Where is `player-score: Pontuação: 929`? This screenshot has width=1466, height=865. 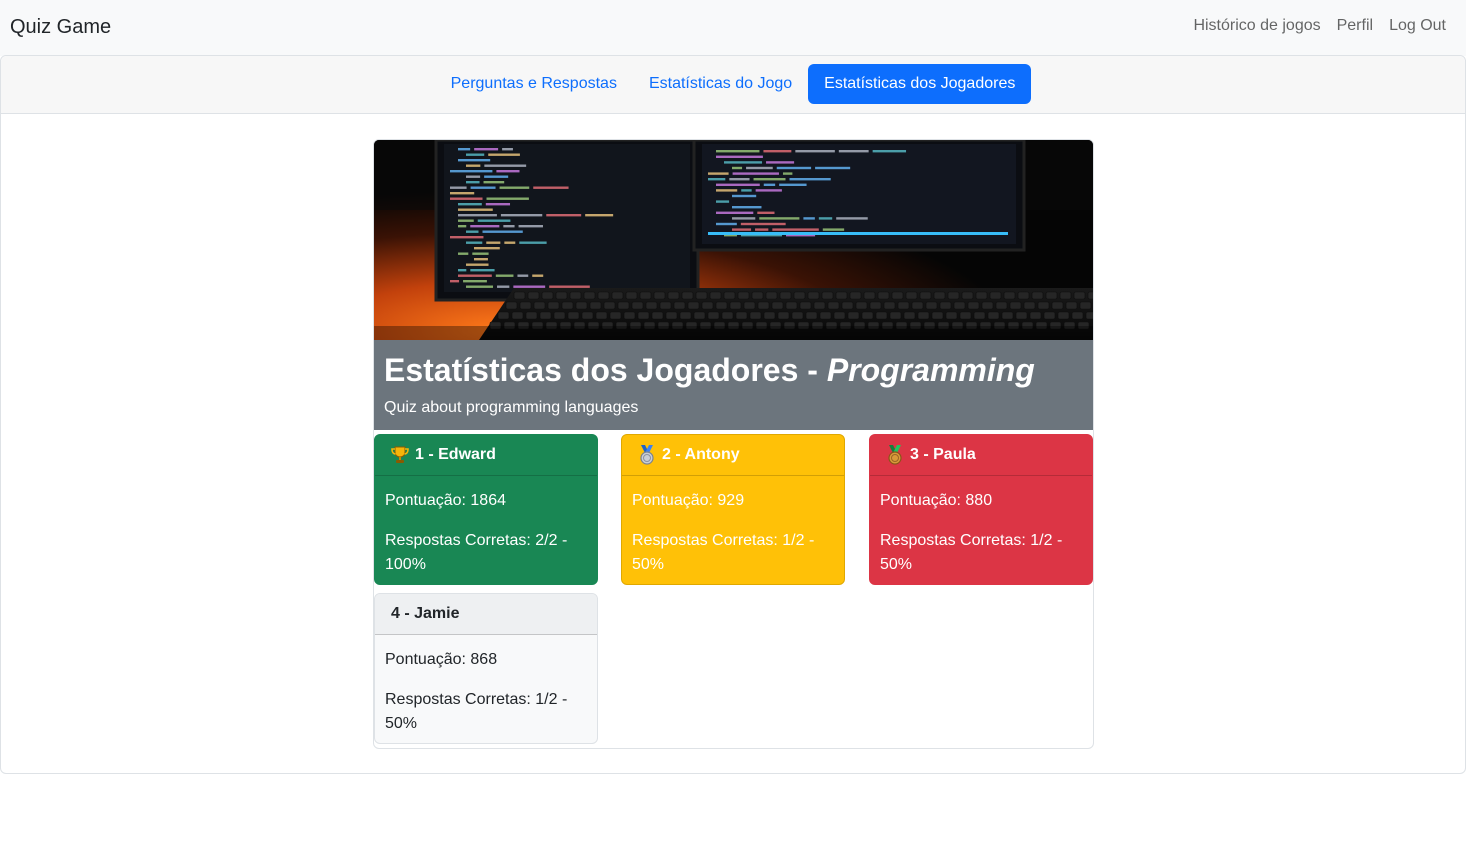 player-score: Pontuação: 929 is located at coordinates (688, 500).